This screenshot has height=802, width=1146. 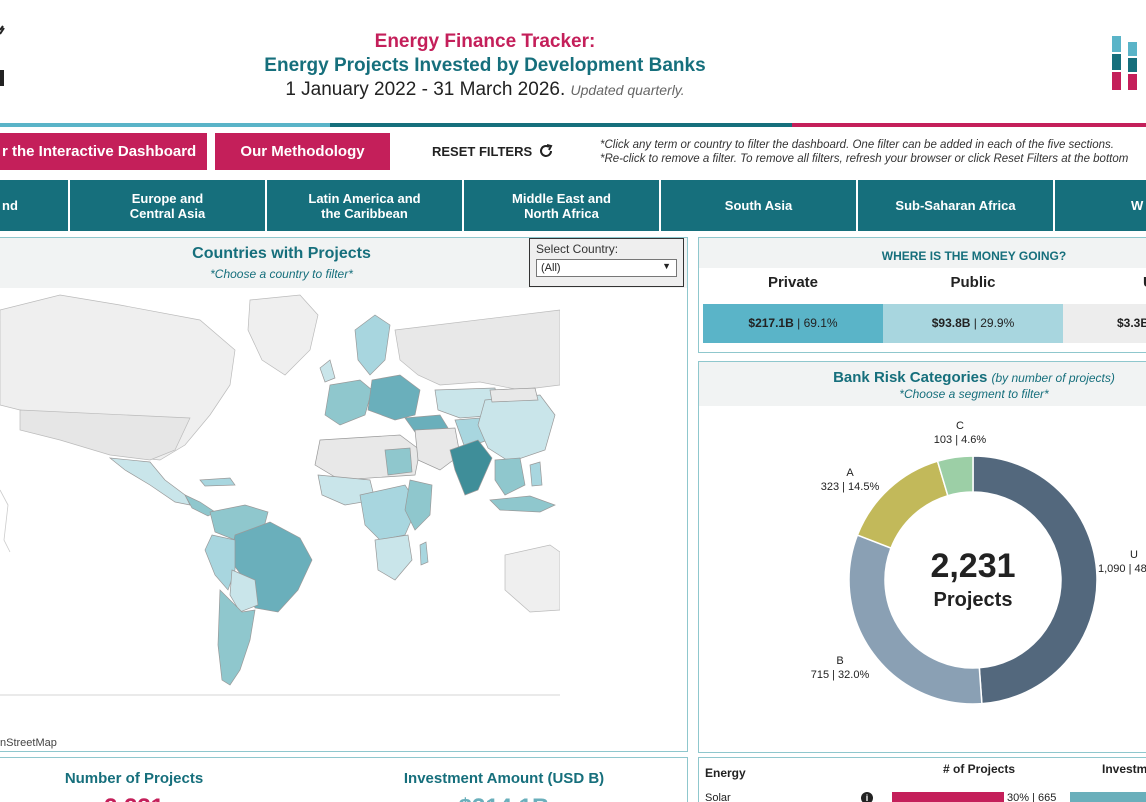 I want to click on map-usa, so click(x=105, y=435).